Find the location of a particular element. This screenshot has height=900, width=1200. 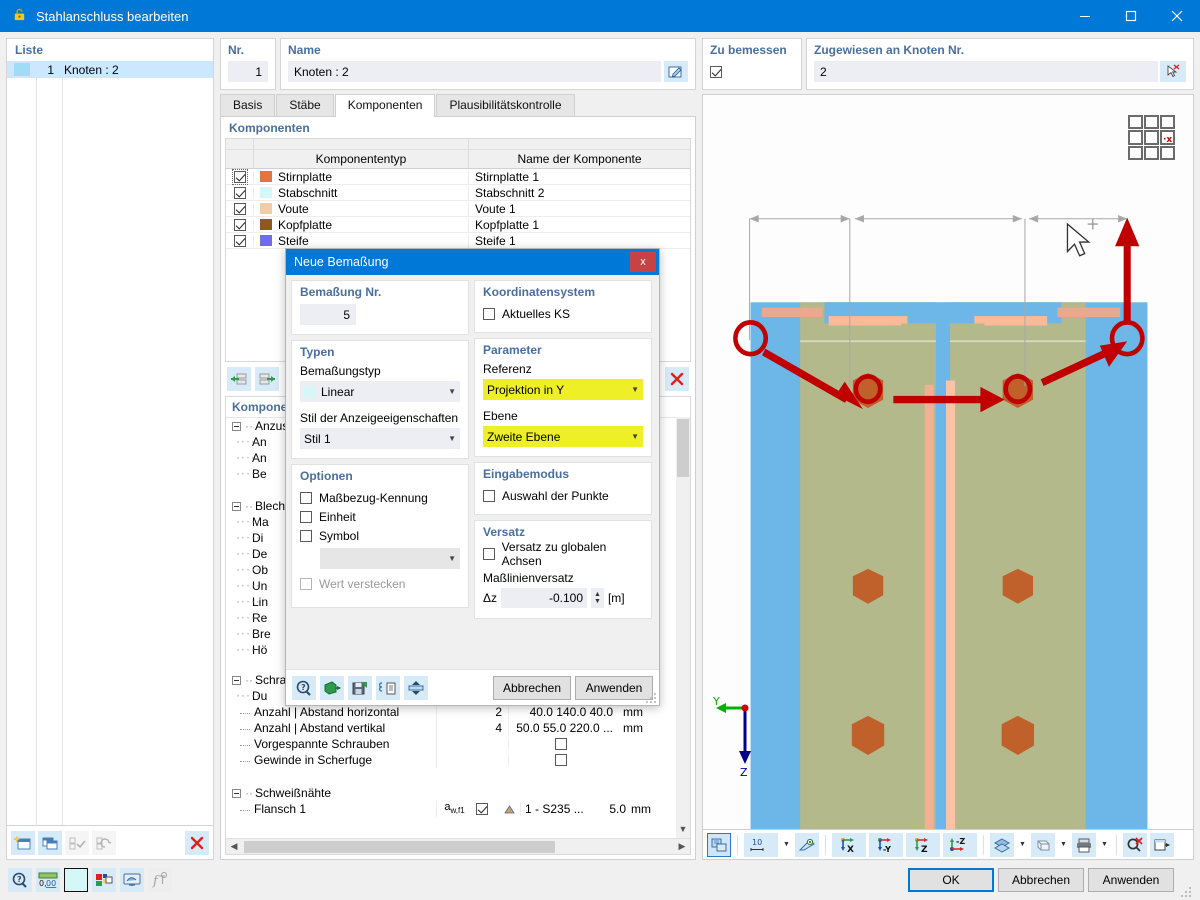

delete-component-icon is located at coordinates (677, 379).